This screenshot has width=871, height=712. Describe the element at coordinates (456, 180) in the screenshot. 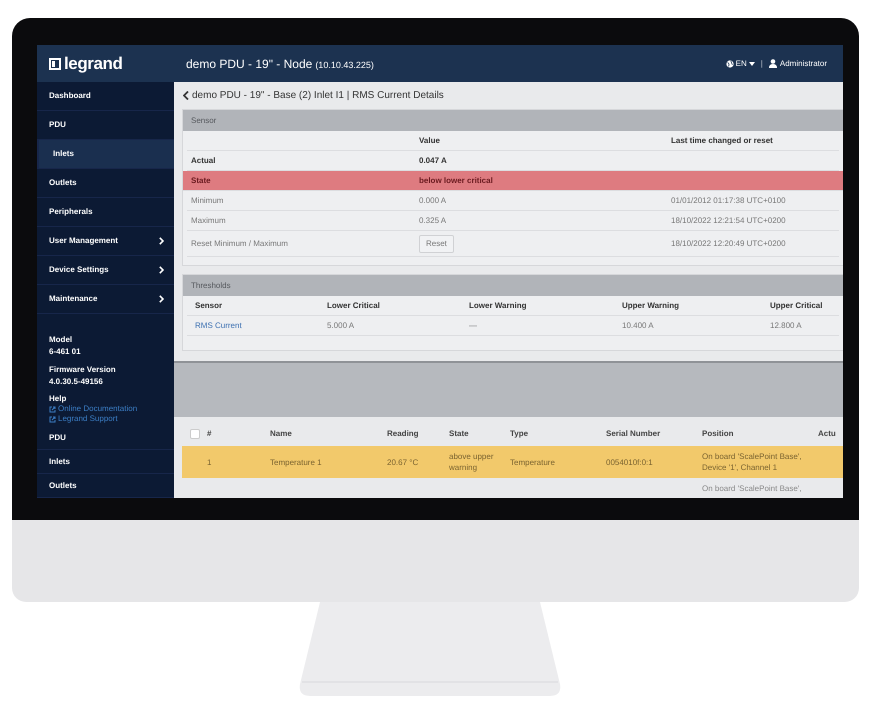

I see `row-value: below lower critical` at that location.